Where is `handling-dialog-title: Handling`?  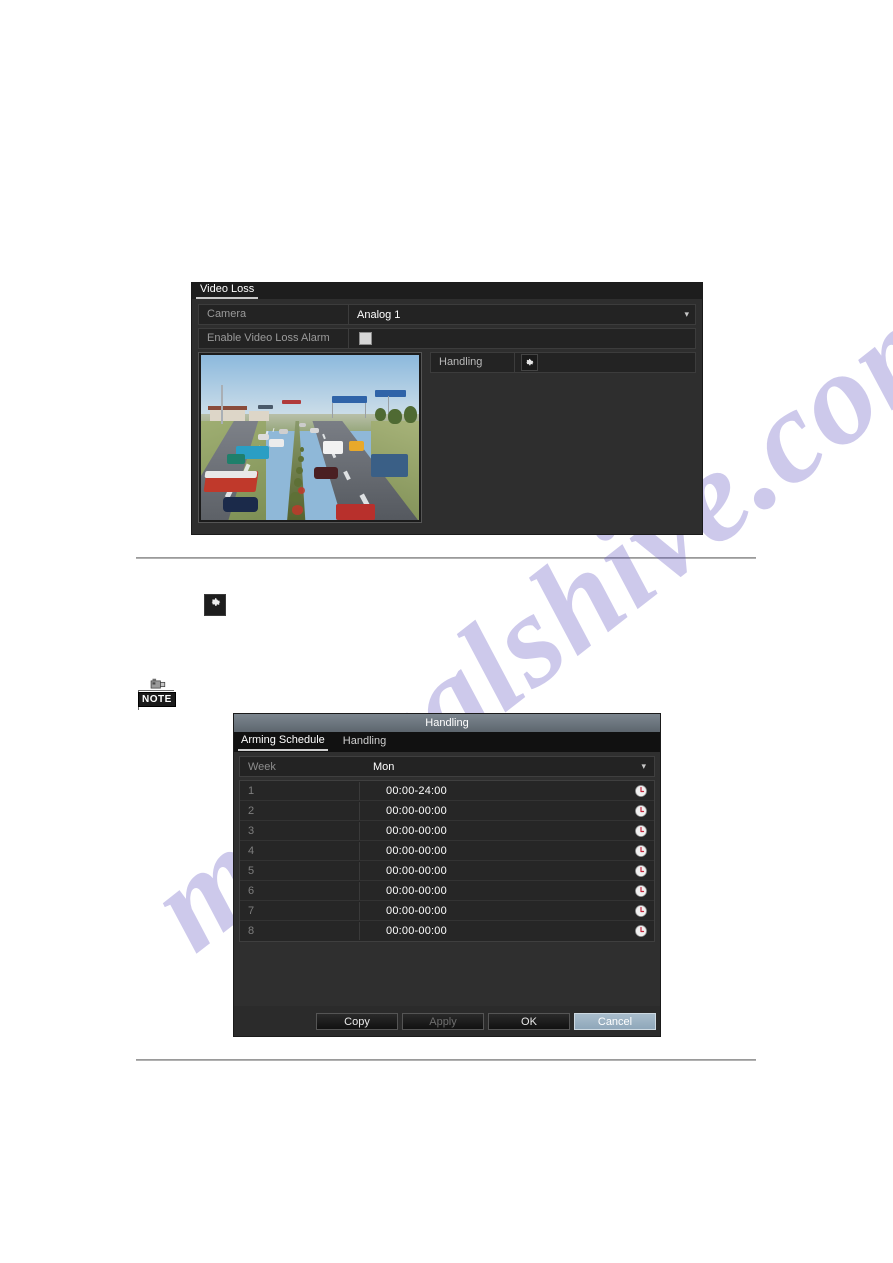 handling-dialog-title: Handling is located at coordinates (447, 723).